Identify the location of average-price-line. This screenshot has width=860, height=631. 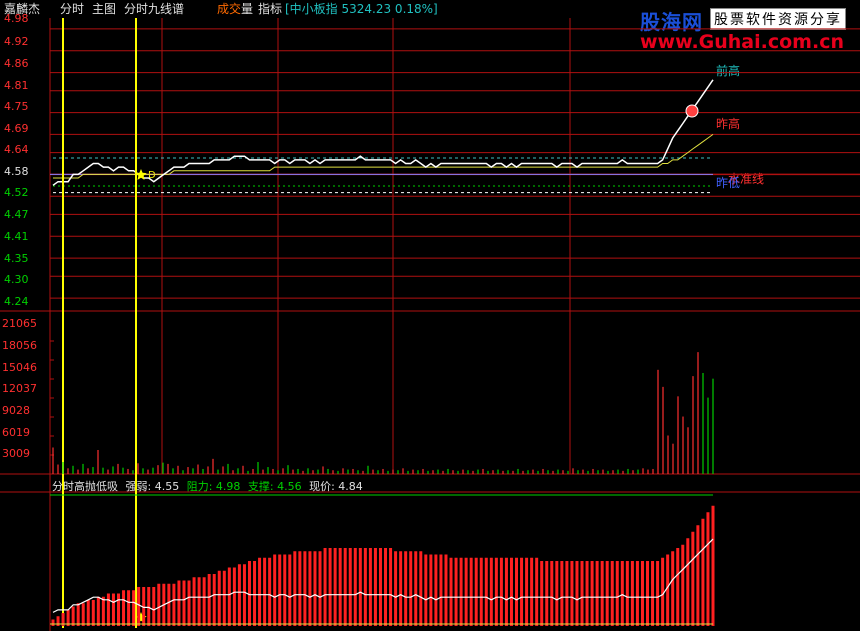
(383, 156).